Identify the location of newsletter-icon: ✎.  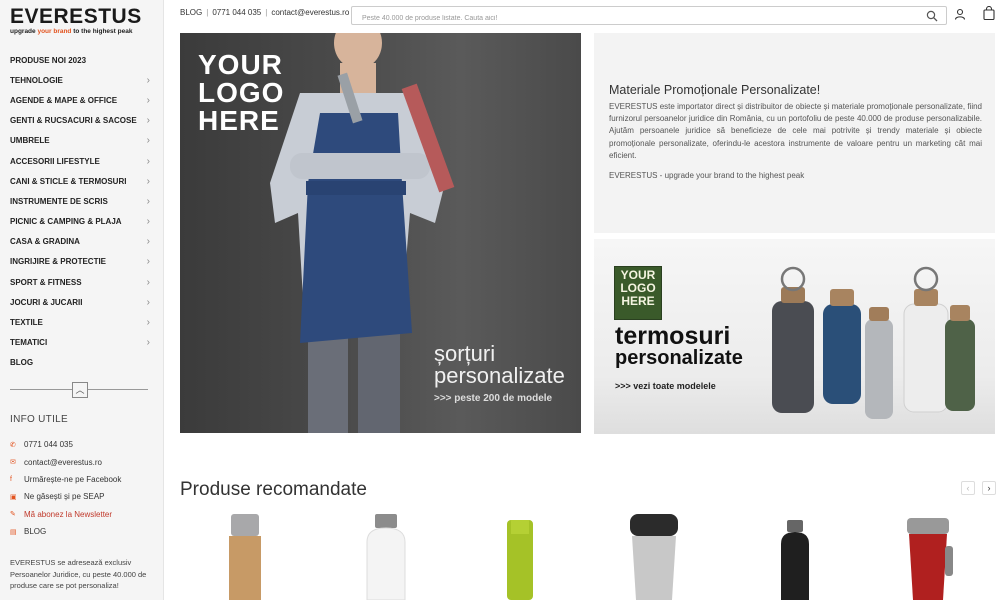
(13, 515).